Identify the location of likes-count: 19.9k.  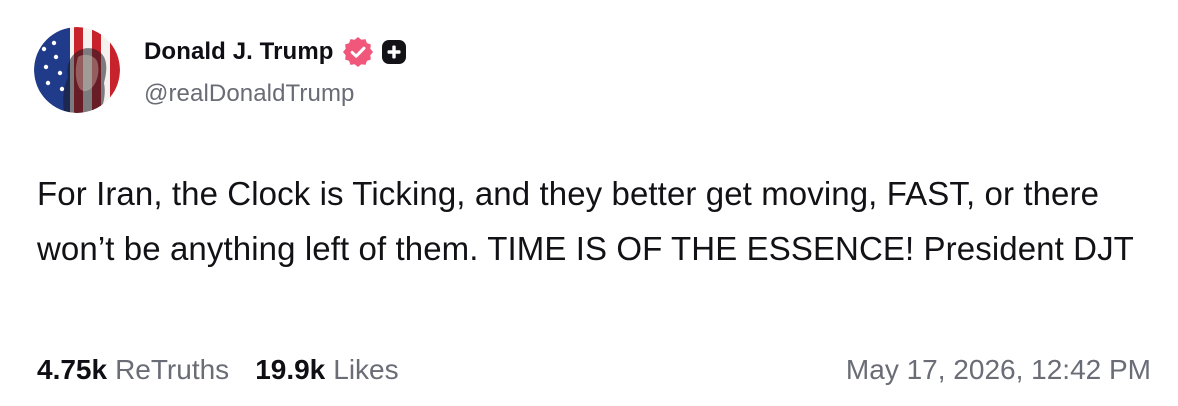
(290, 369).